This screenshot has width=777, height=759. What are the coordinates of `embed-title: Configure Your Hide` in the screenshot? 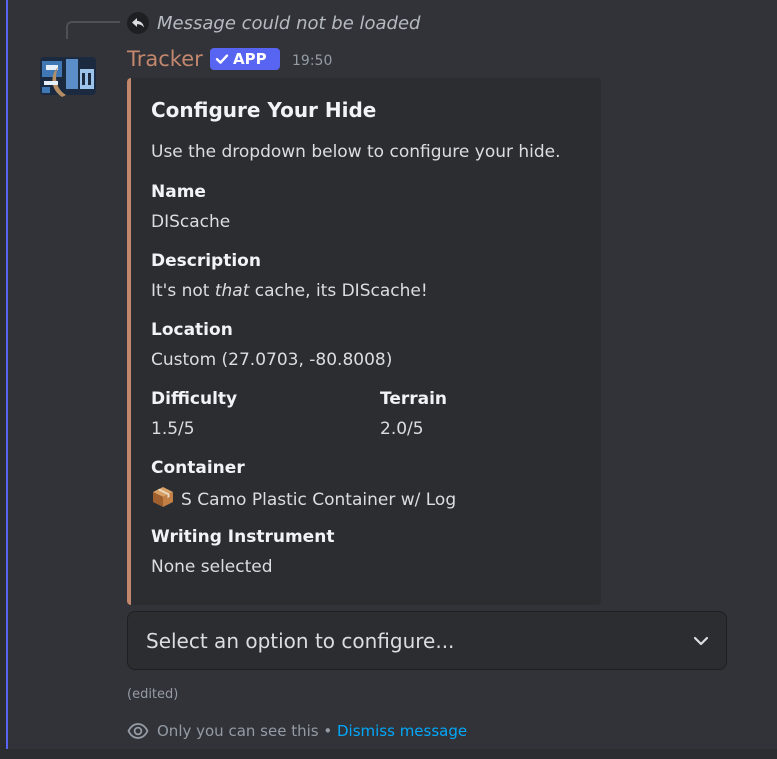 It's located at (264, 110).